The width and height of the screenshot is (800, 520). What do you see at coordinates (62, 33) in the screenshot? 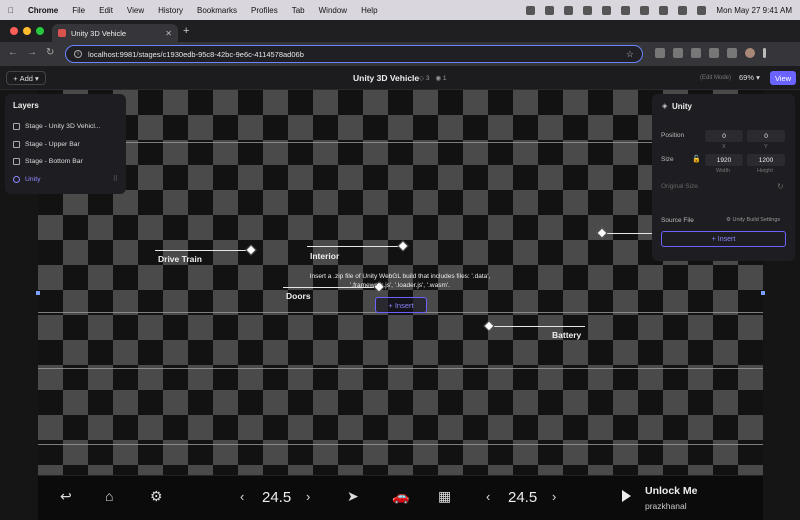
I see `favicon-icon` at bounding box center [62, 33].